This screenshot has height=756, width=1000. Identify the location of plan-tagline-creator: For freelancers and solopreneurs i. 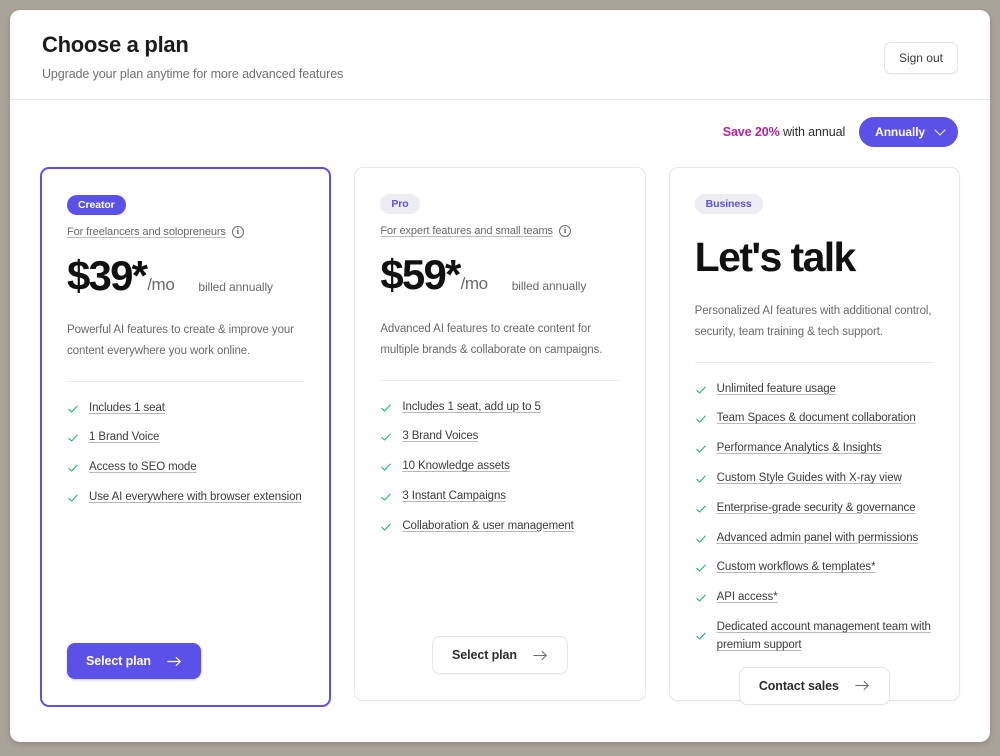
(185, 232).